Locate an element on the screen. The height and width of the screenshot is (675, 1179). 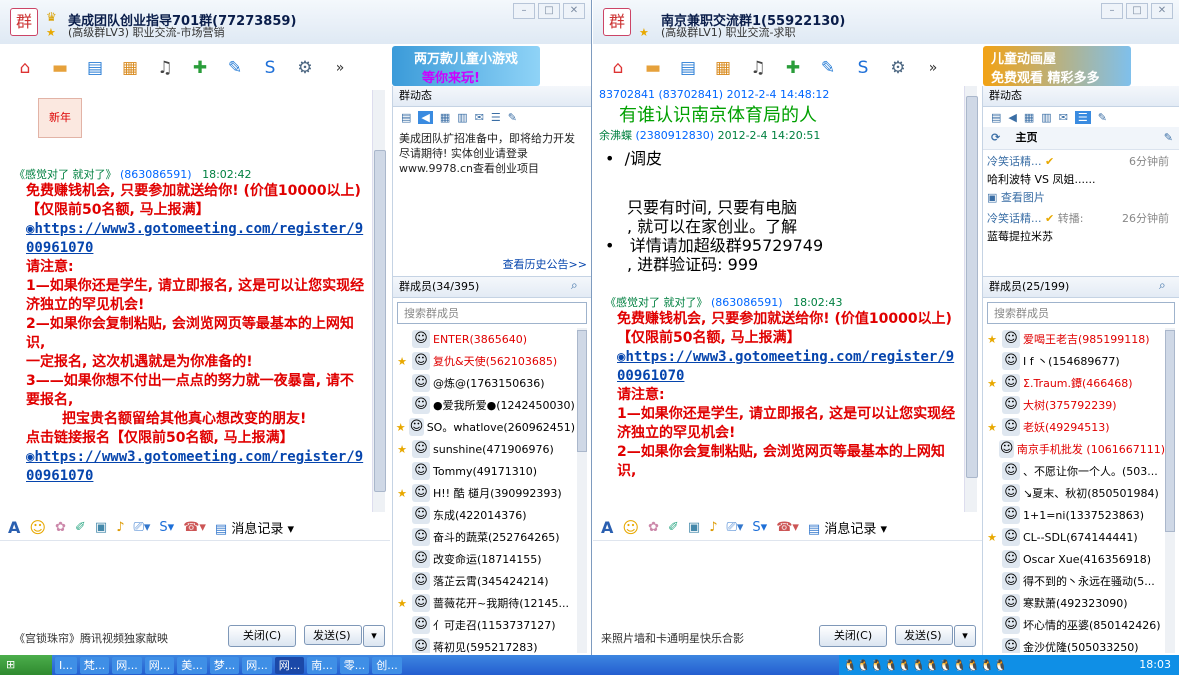
soso-icon: S is located at coordinates (270, 68).